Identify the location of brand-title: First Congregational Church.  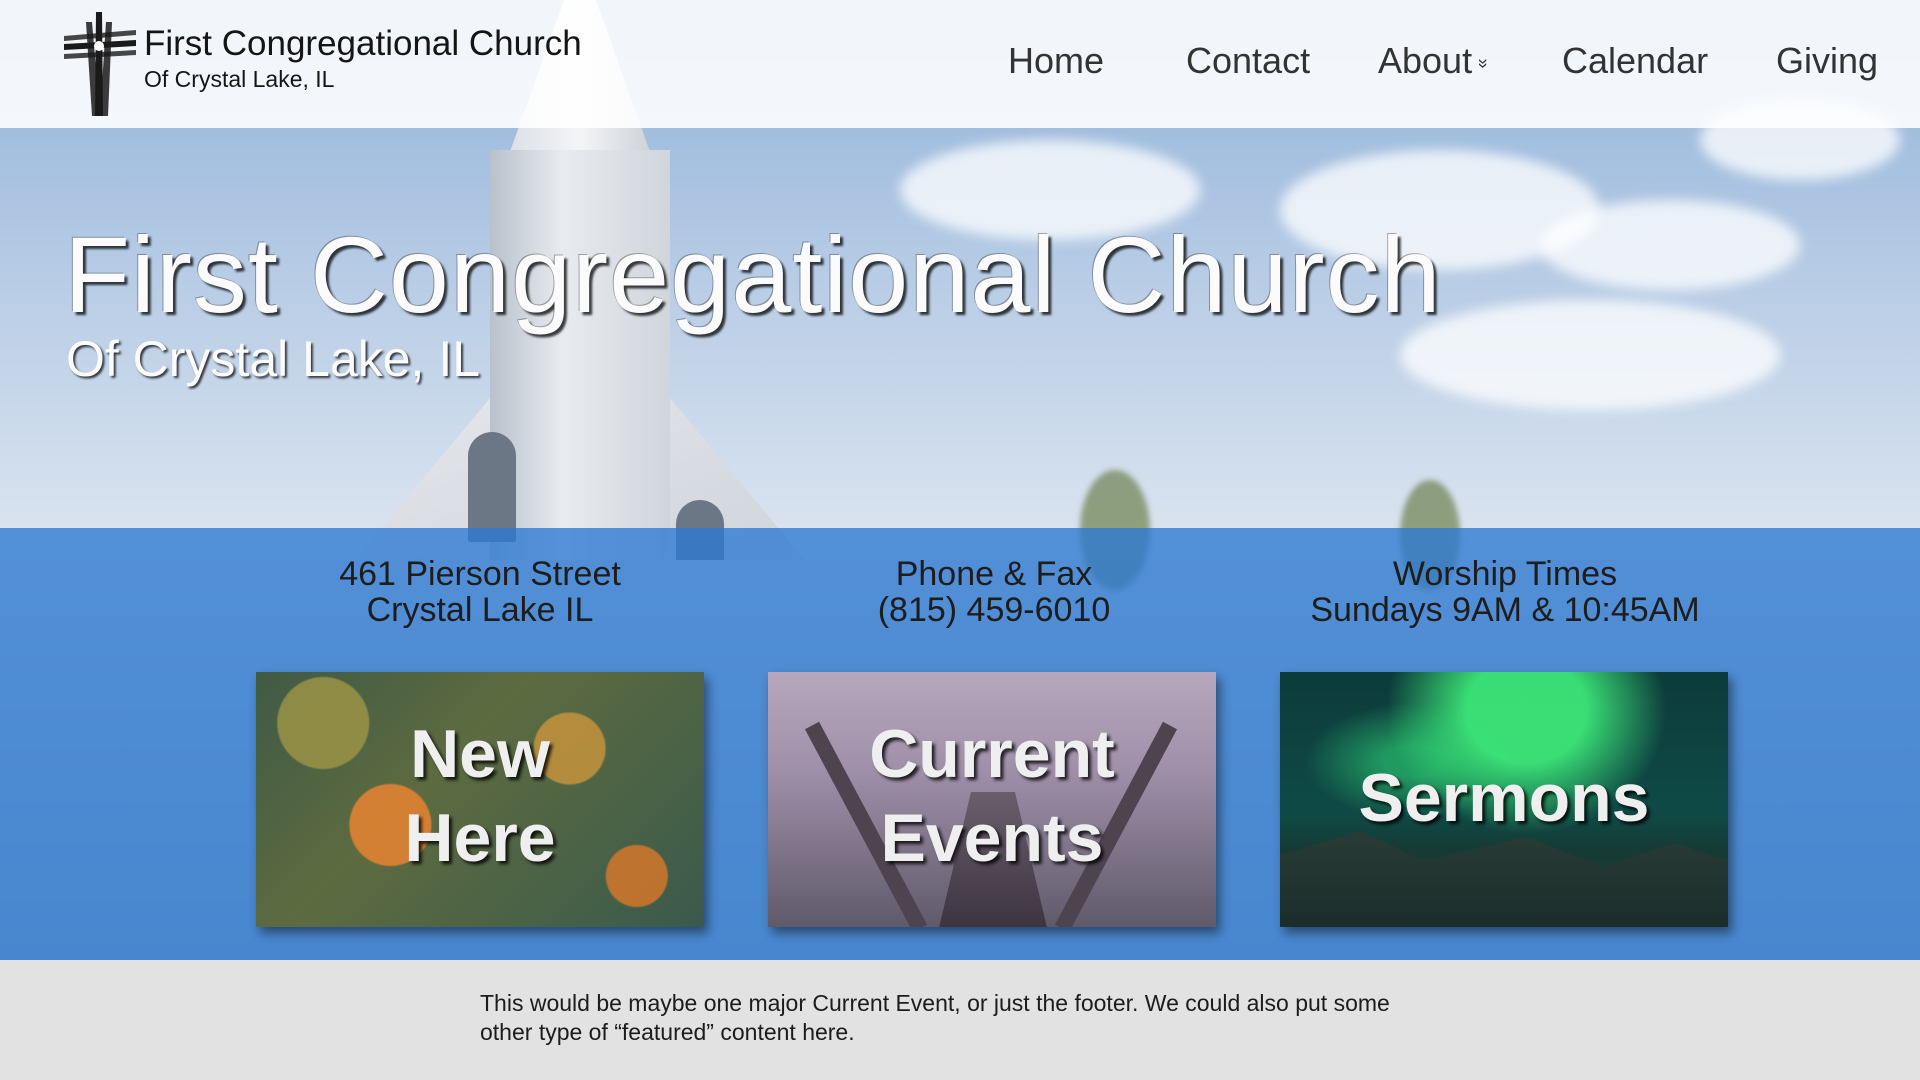
(363, 44).